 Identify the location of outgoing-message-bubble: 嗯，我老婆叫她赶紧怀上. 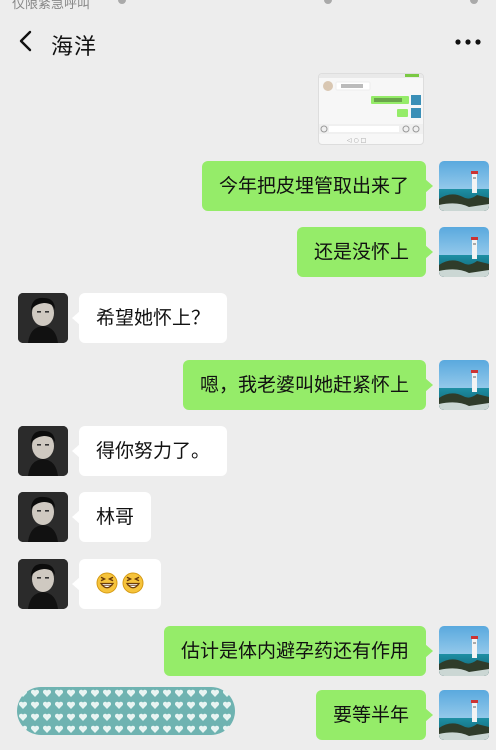
(308, 385).